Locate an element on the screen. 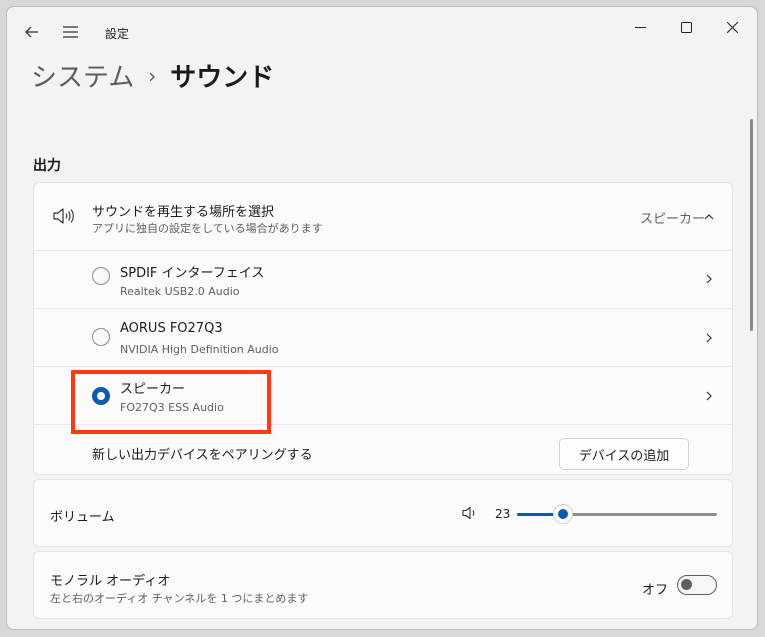  toggle-knob is located at coordinates (686, 584).